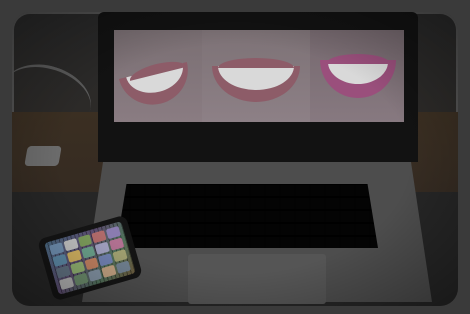  I want to click on desk-object, so click(43, 156).